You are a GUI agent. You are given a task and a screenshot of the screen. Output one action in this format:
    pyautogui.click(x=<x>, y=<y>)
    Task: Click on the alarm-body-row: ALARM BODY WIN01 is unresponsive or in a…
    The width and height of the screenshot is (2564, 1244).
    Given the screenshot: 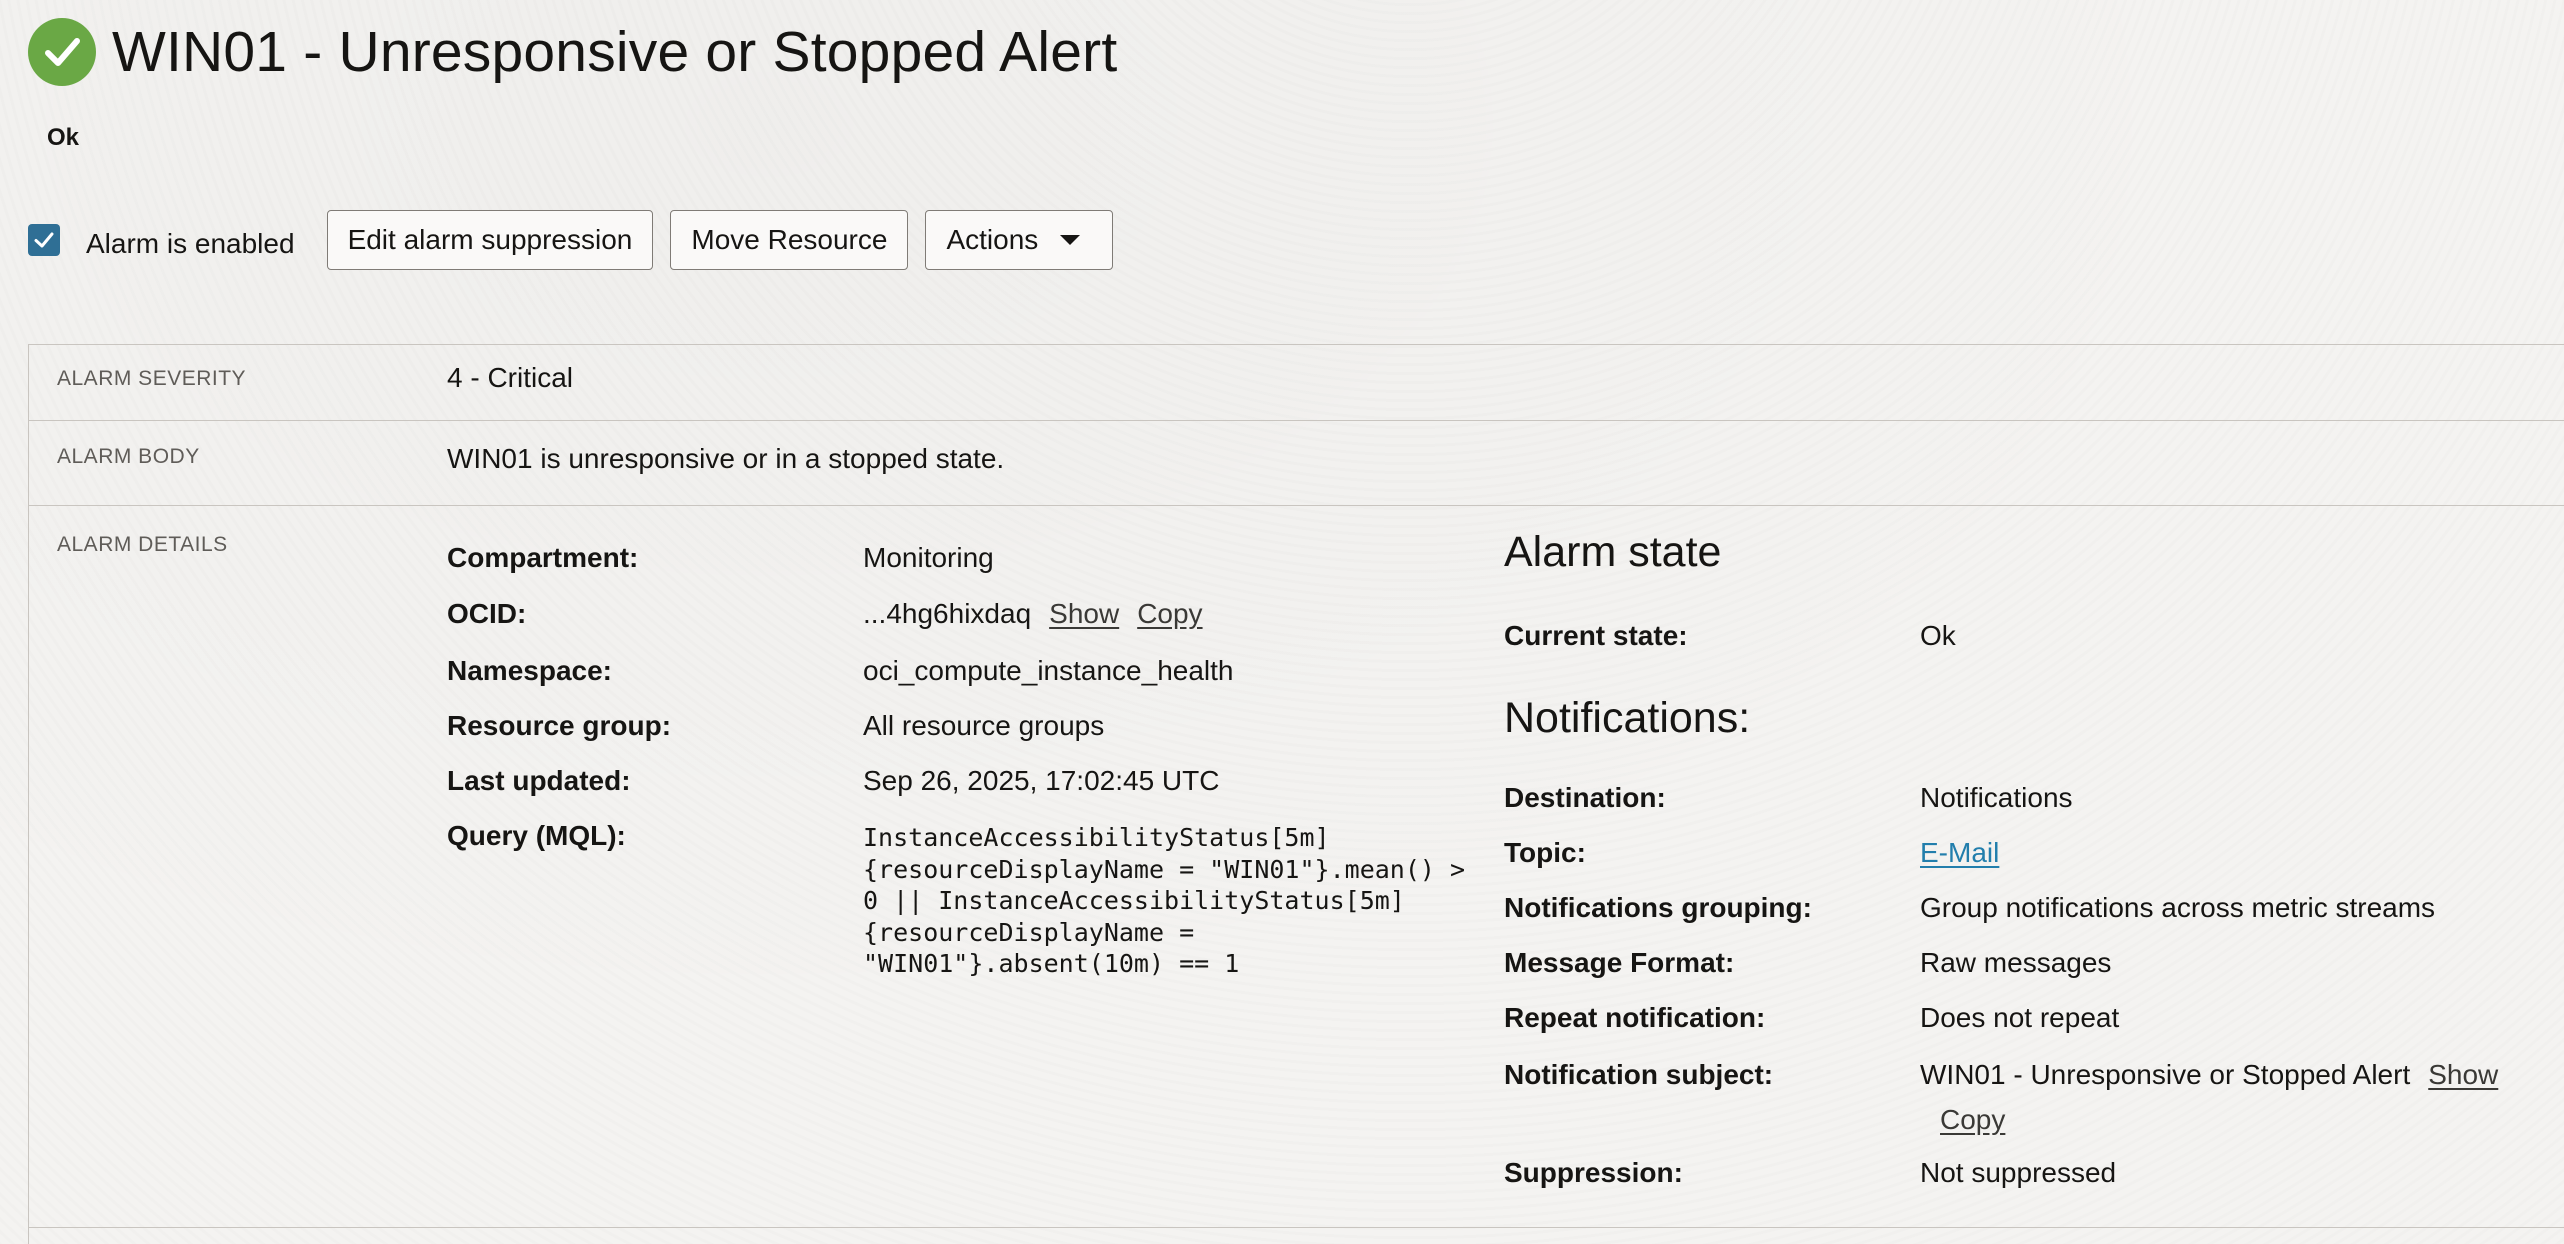 What is the action you would take?
    pyautogui.click(x=1296, y=463)
    